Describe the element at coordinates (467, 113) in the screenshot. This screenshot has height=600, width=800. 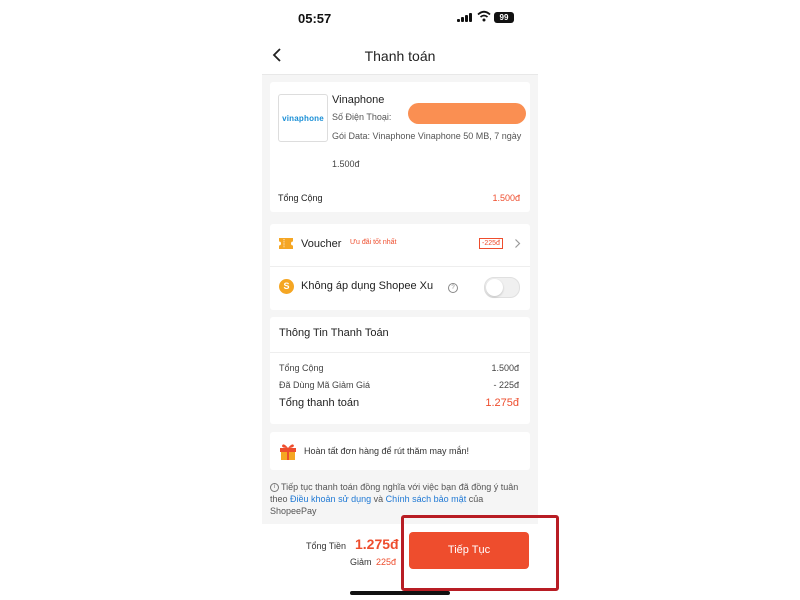
I see `redacted-phone-number` at that location.